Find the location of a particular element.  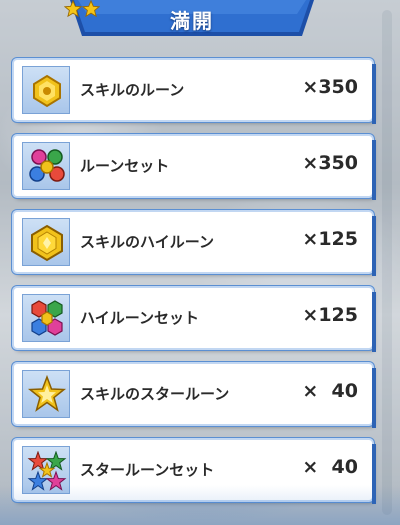

item-name: スキルのハイルーン is located at coordinates (147, 242).